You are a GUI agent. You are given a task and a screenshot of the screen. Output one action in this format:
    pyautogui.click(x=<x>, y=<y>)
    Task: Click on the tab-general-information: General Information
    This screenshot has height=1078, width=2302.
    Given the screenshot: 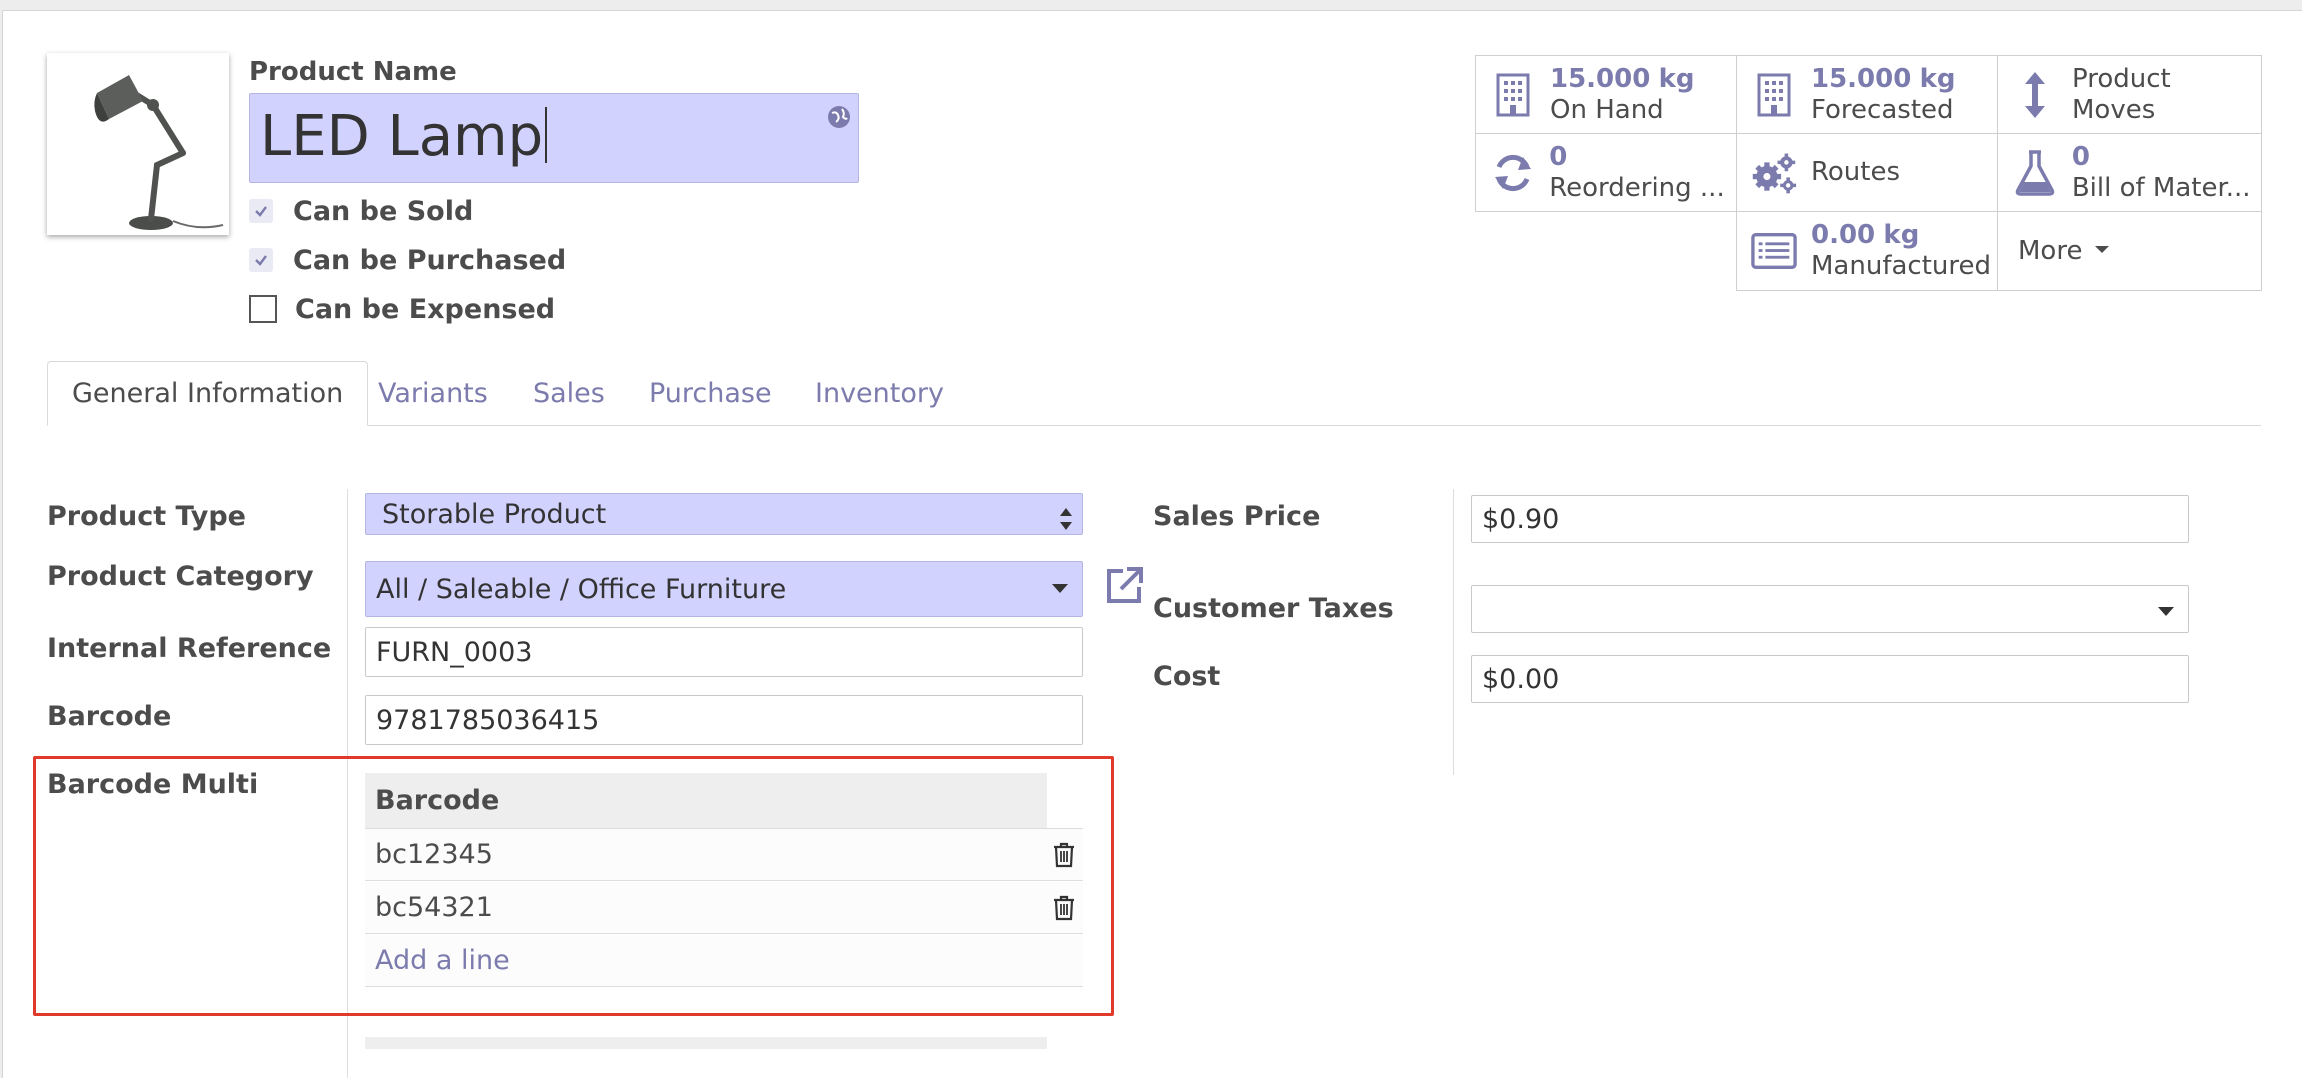 What is the action you would take?
    pyautogui.click(x=208, y=393)
    